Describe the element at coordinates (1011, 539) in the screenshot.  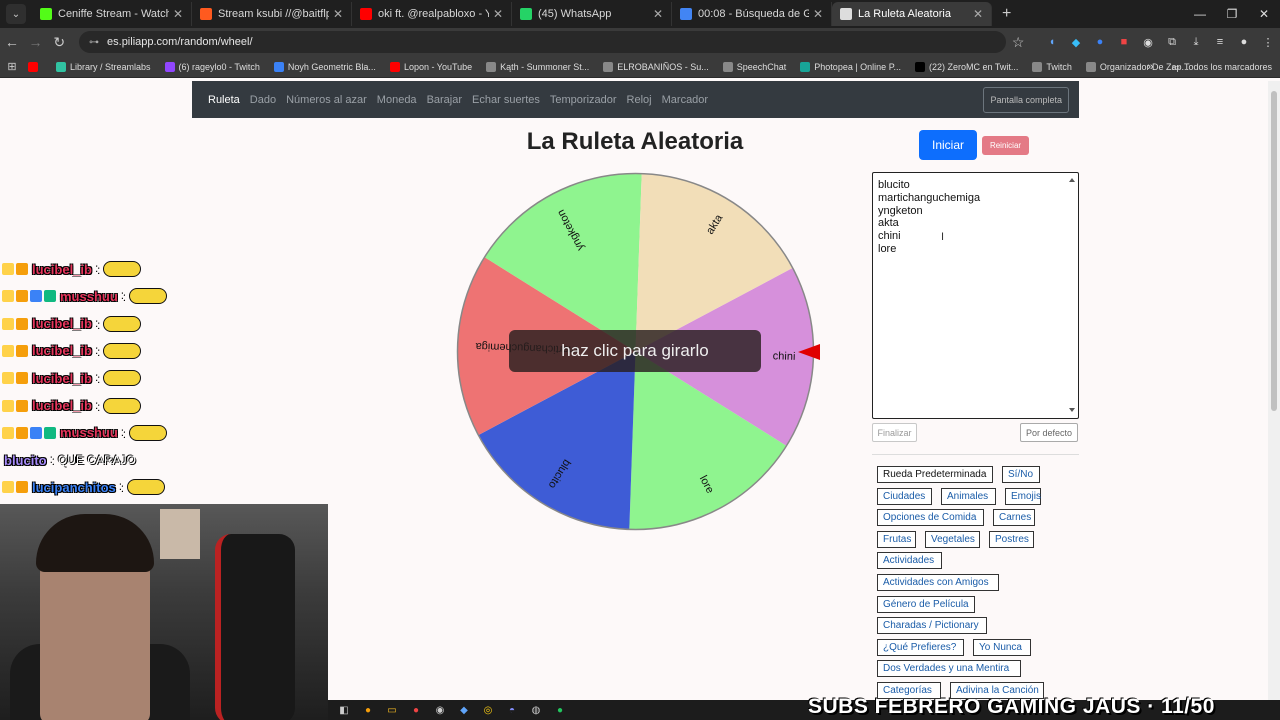
I see `preset-button: Postres` at that location.